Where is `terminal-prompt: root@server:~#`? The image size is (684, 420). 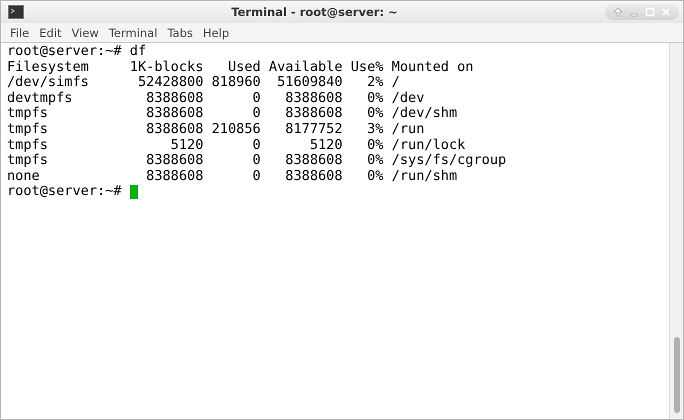 terminal-prompt: root@server:~# is located at coordinates (65, 192).